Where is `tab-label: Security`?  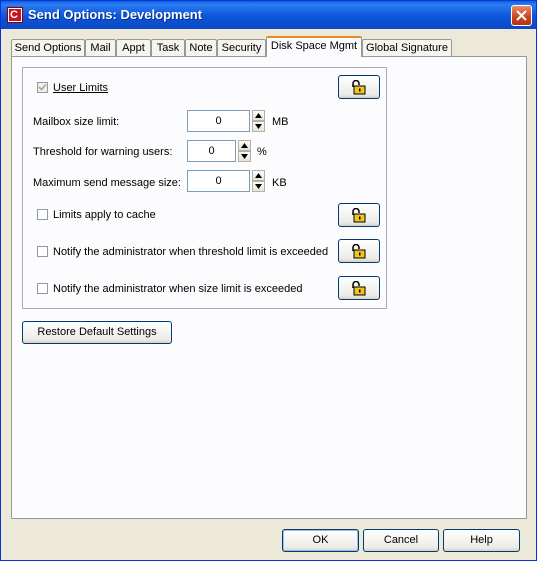
tab-label: Security is located at coordinates (241, 48).